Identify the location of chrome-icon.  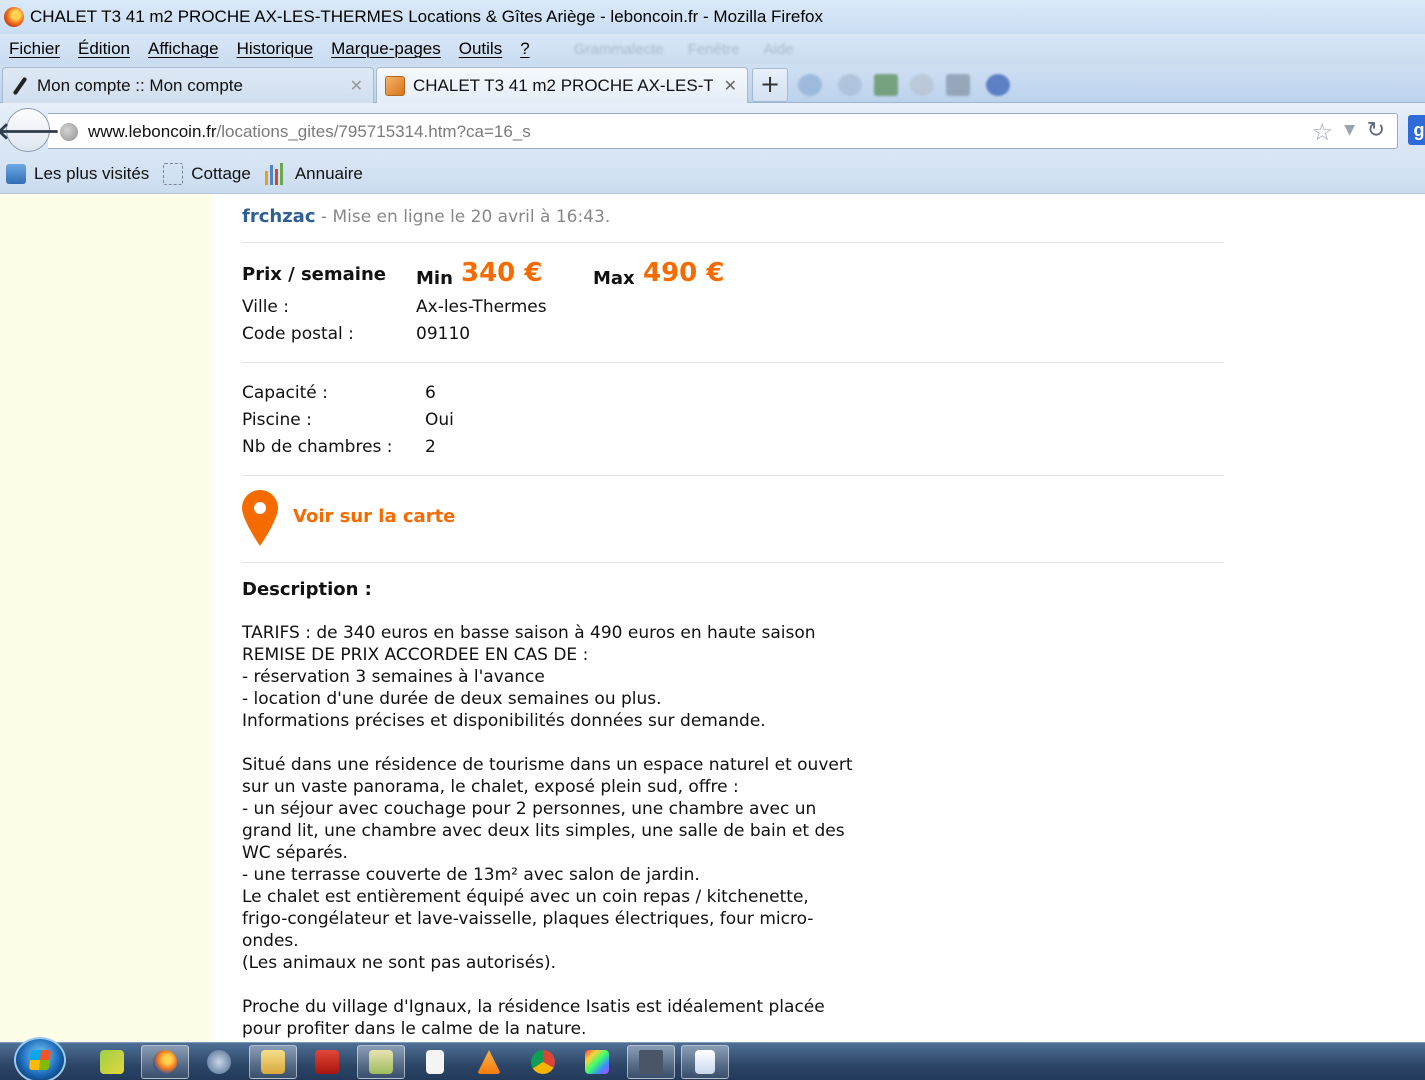
(543, 1062).